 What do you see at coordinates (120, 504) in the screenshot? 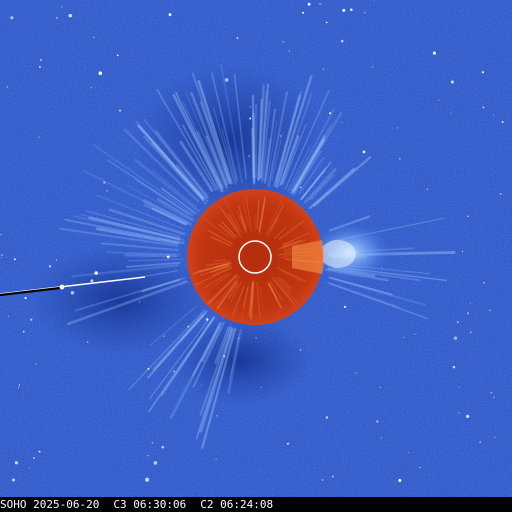
I see `c3-label: C3` at bounding box center [120, 504].